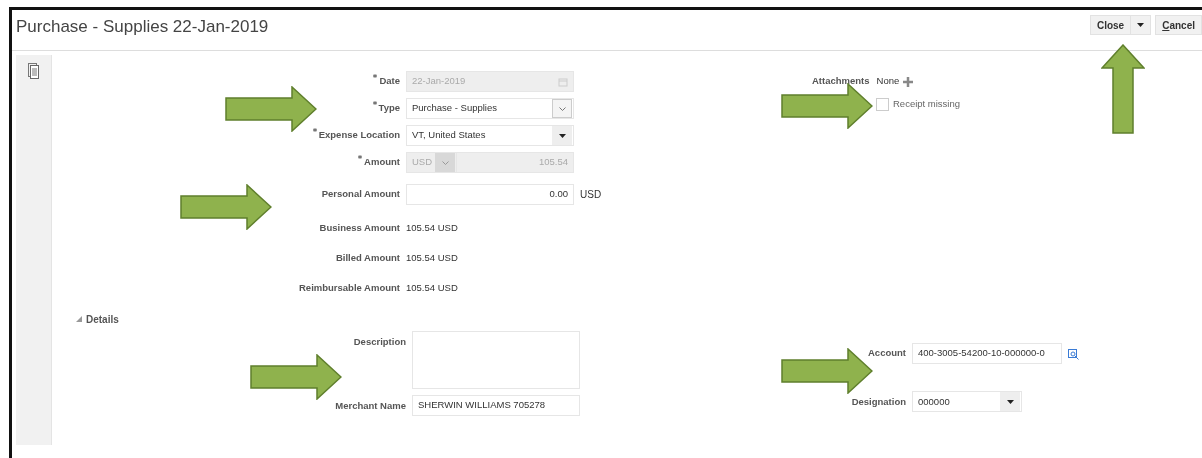 The height and width of the screenshot is (458, 1202). What do you see at coordinates (1178, 25) in the screenshot?
I see `cancel-button: Cancel` at bounding box center [1178, 25].